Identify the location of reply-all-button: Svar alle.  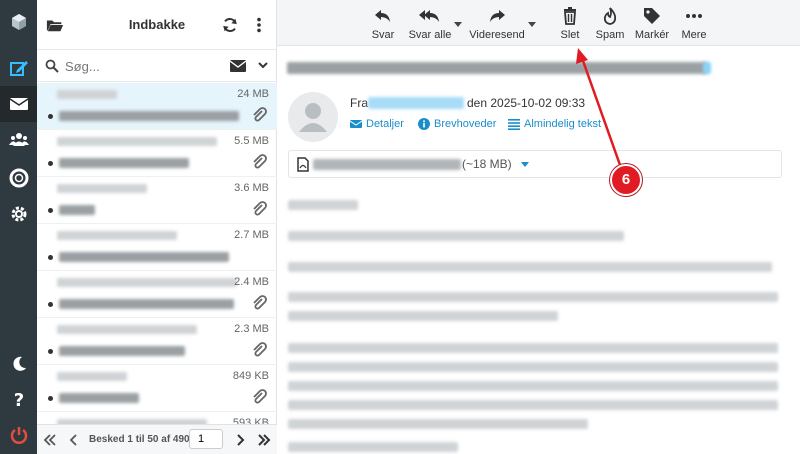
(430, 25).